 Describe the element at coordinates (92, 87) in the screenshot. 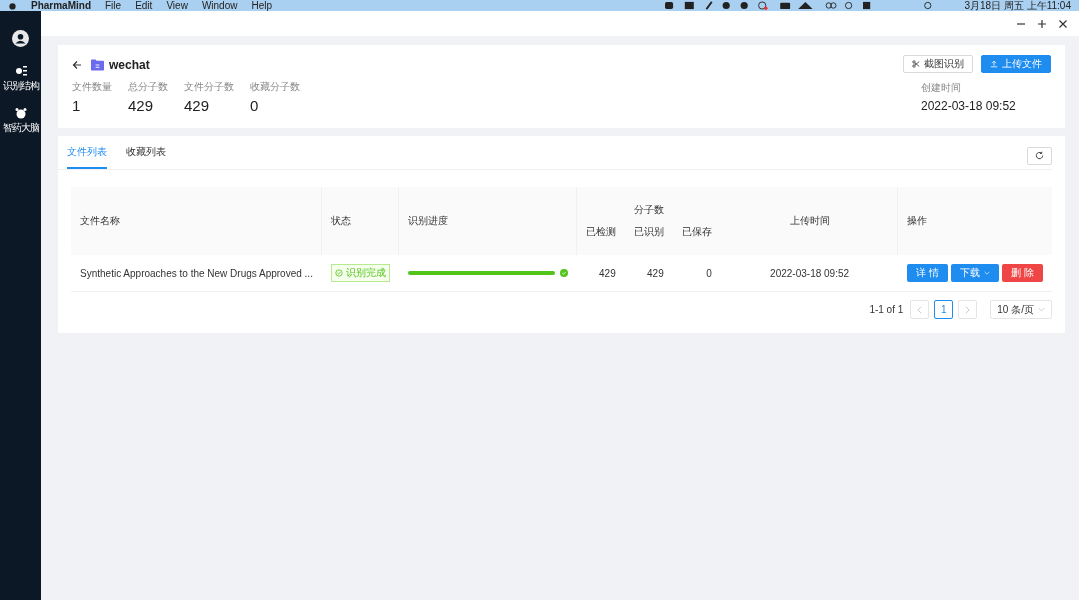

I see `stat-label: 文件数量` at that location.